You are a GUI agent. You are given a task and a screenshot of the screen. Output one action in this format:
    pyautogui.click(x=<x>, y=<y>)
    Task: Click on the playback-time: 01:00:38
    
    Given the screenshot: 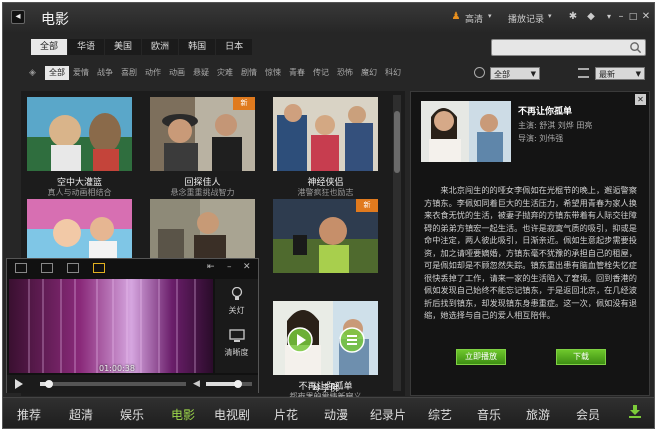 What is the action you would take?
    pyautogui.click(x=117, y=368)
    